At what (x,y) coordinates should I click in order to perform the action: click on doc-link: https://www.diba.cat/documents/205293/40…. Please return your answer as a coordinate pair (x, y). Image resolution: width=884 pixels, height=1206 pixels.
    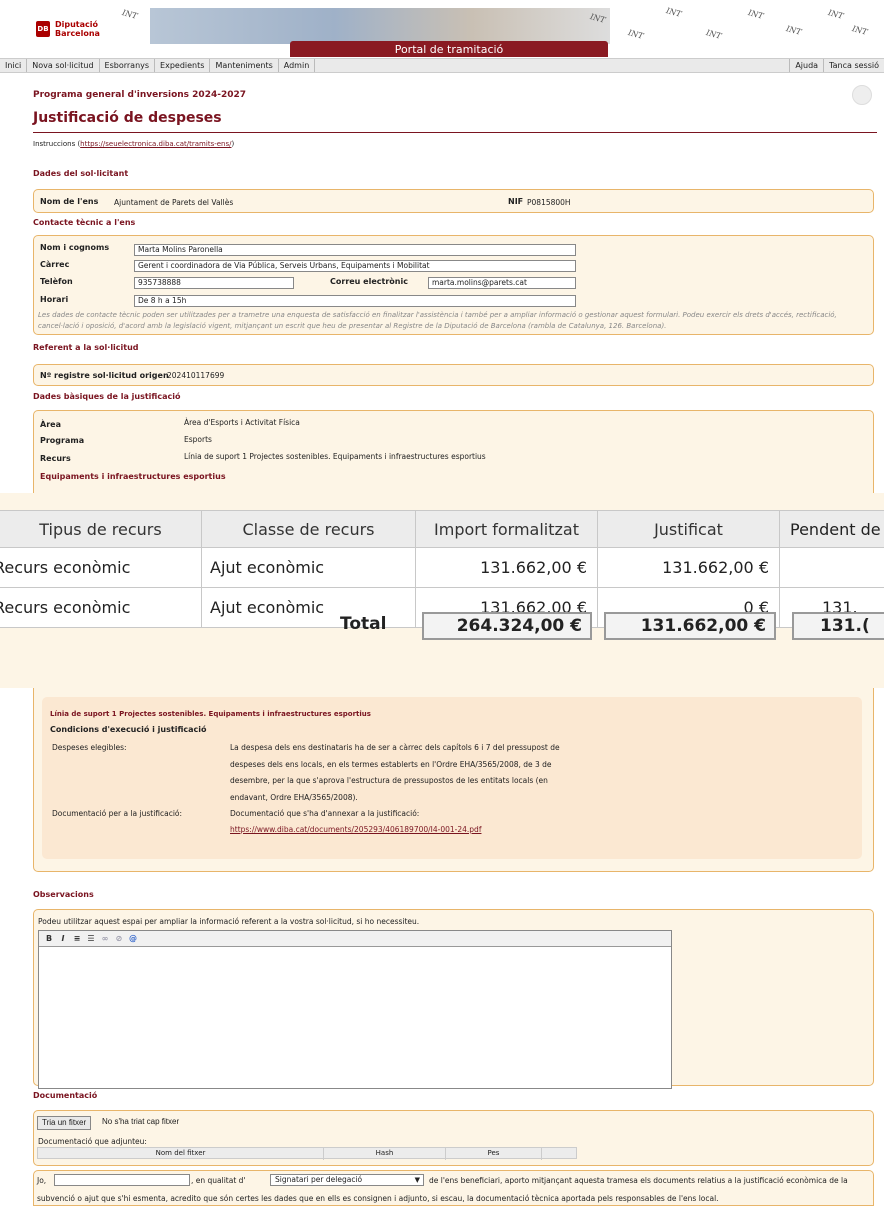
    Looking at the image, I should click on (355, 829).